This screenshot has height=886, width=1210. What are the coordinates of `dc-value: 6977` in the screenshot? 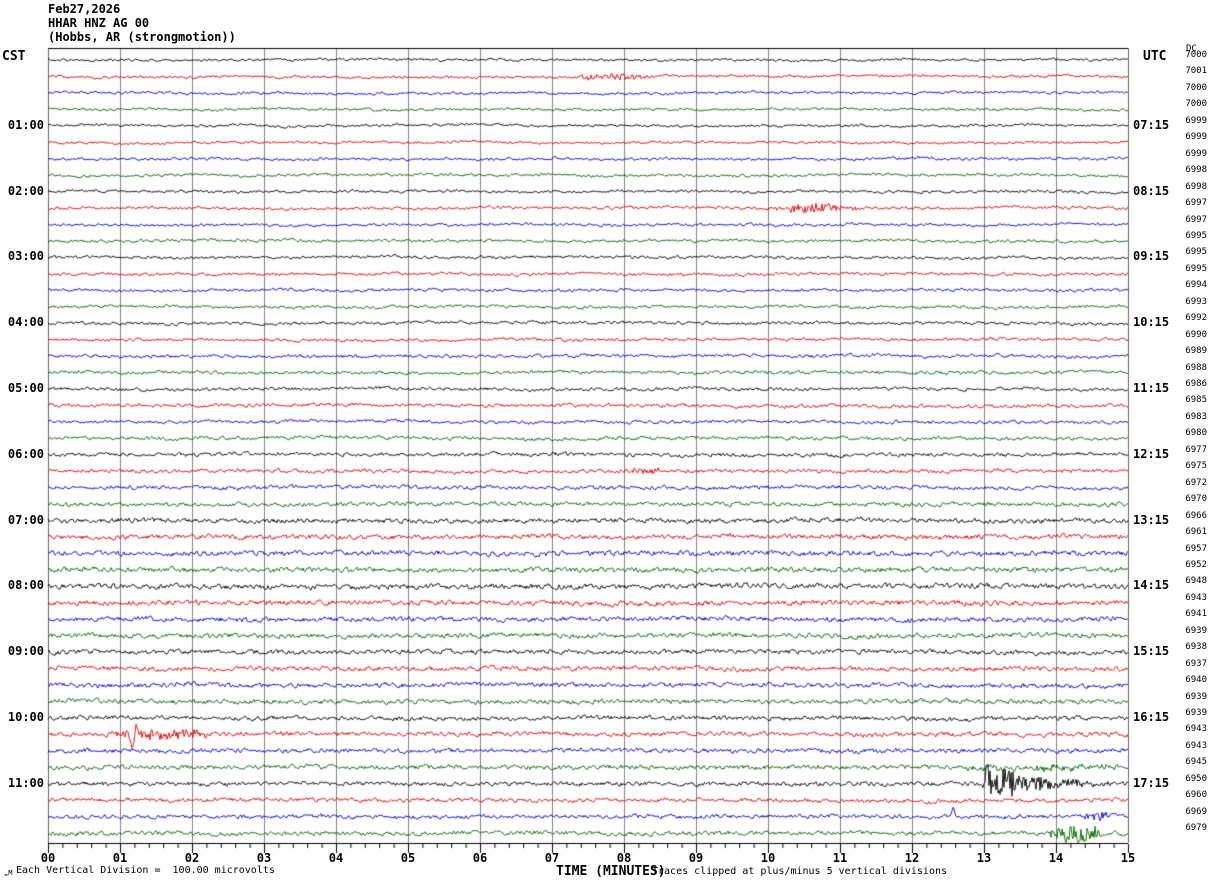 It's located at (1196, 449).